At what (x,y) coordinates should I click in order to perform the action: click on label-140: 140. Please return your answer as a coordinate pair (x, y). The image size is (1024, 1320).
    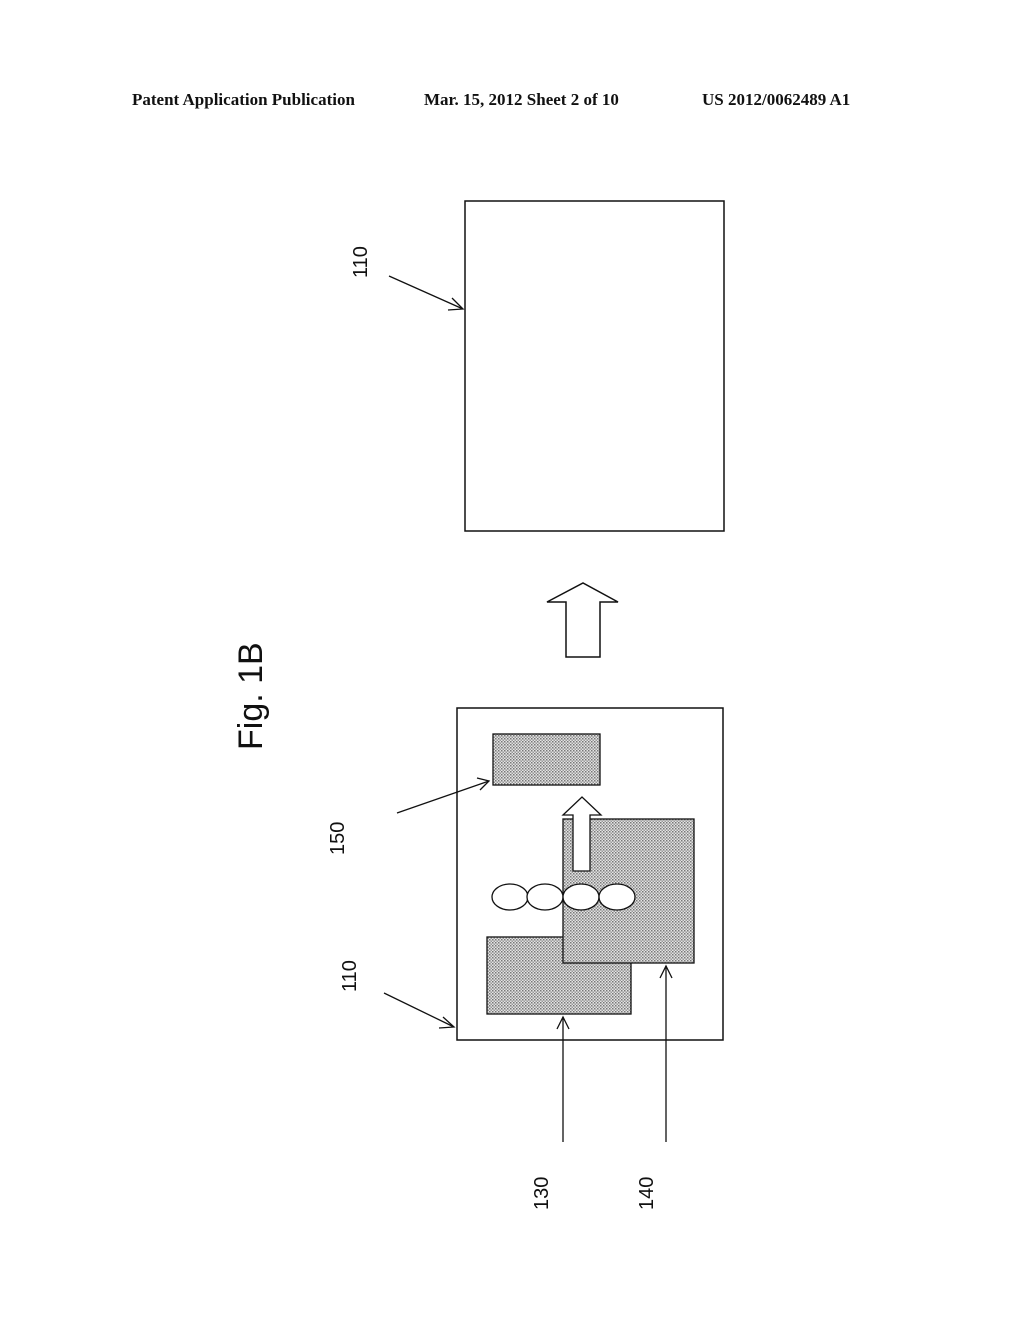
    Looking at the image, I should click on (647, 1193).